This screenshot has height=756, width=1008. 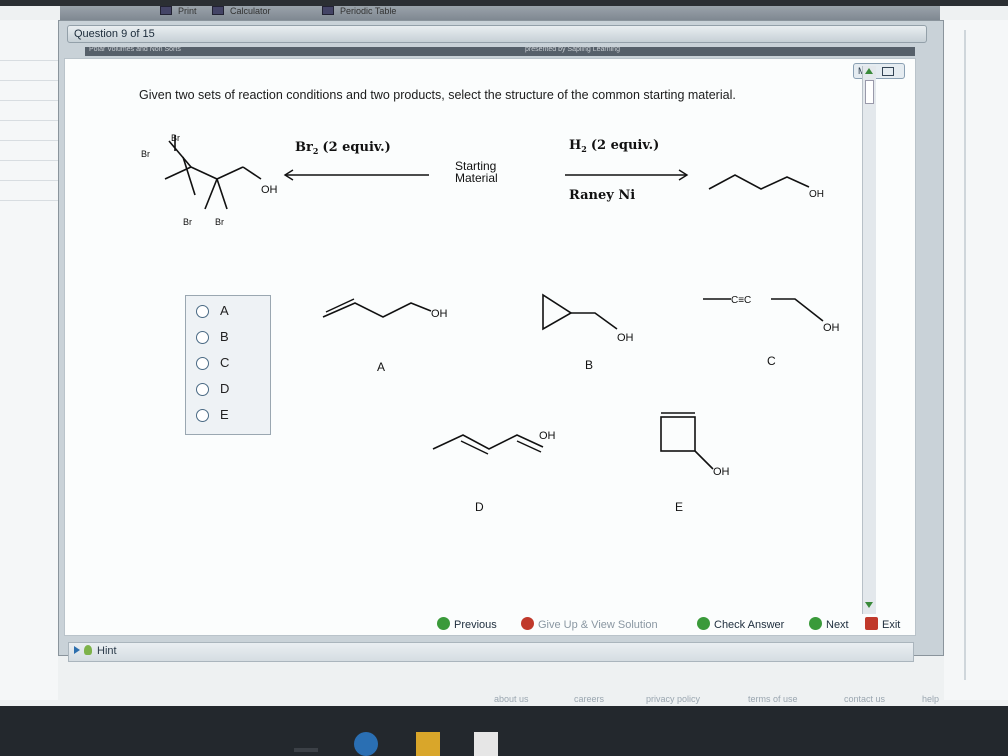 I want to click on scroll-thumb, so click(x=869, y=92).